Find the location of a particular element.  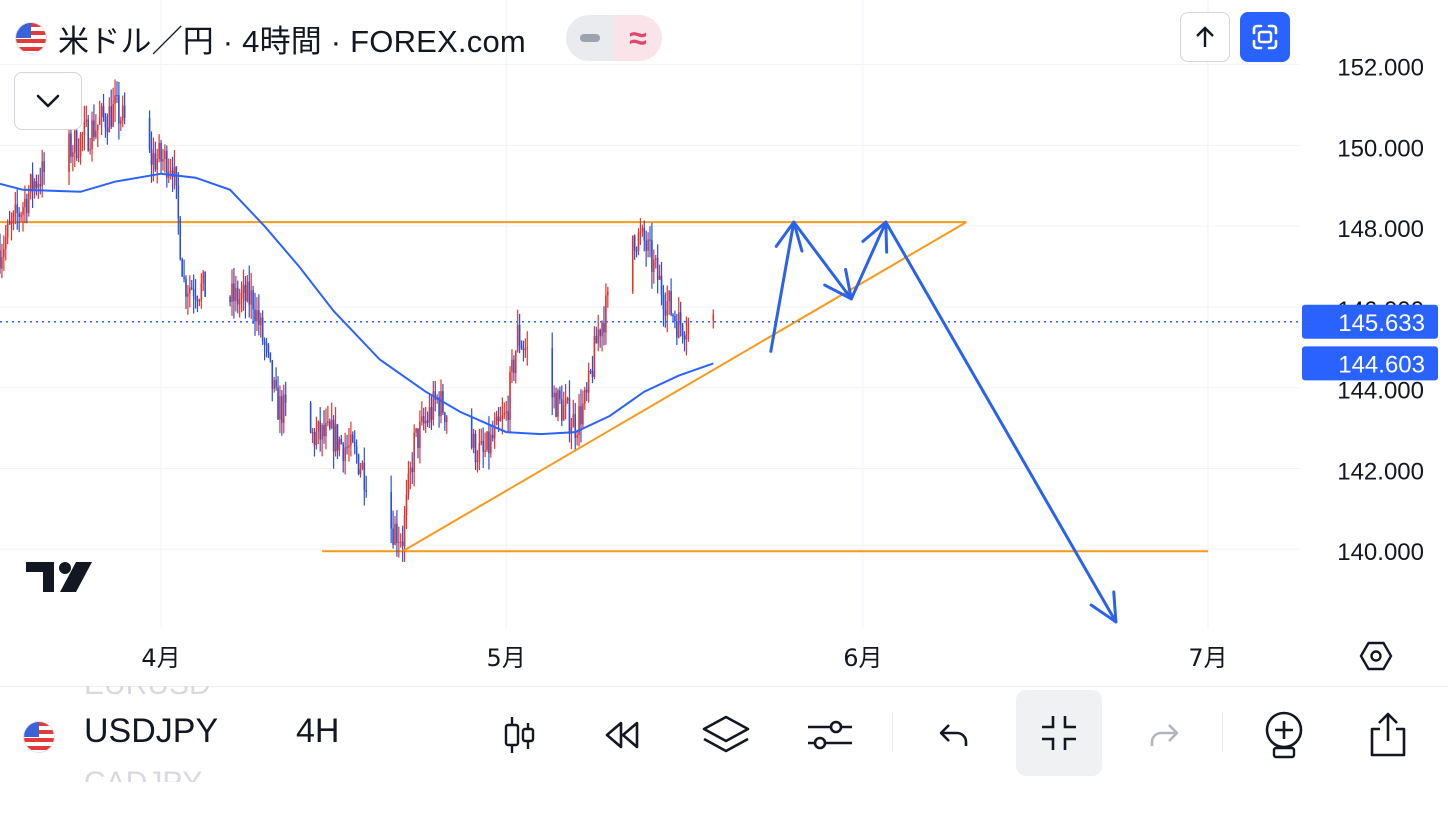

layers-button is located at coordinates (726, 735).